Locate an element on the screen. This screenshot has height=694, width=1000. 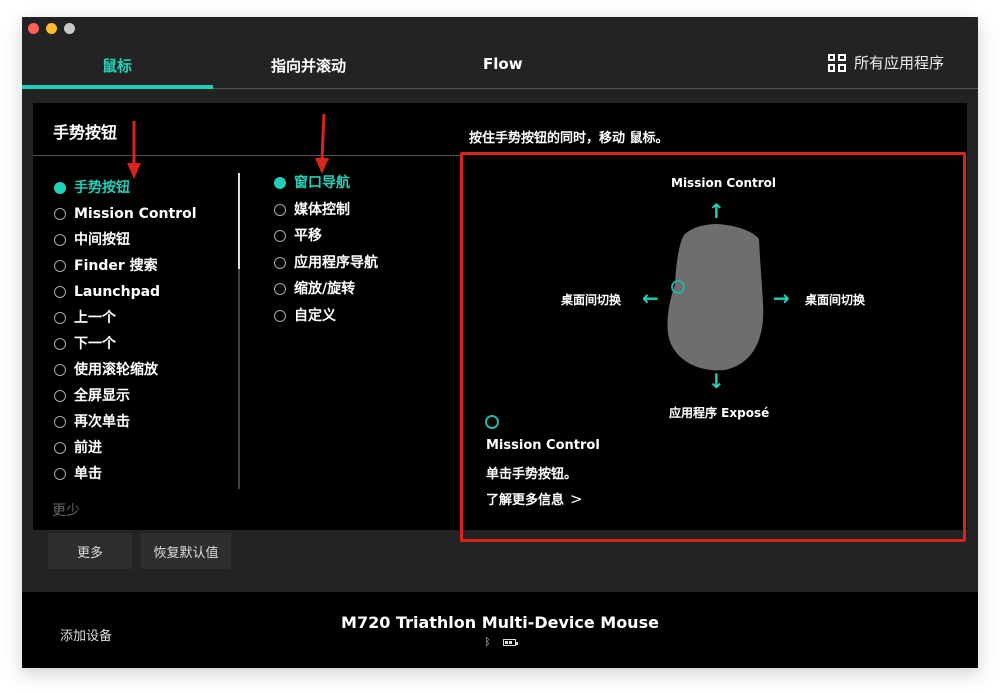
option-label: 上一个 is located at coordinates (95, 318).